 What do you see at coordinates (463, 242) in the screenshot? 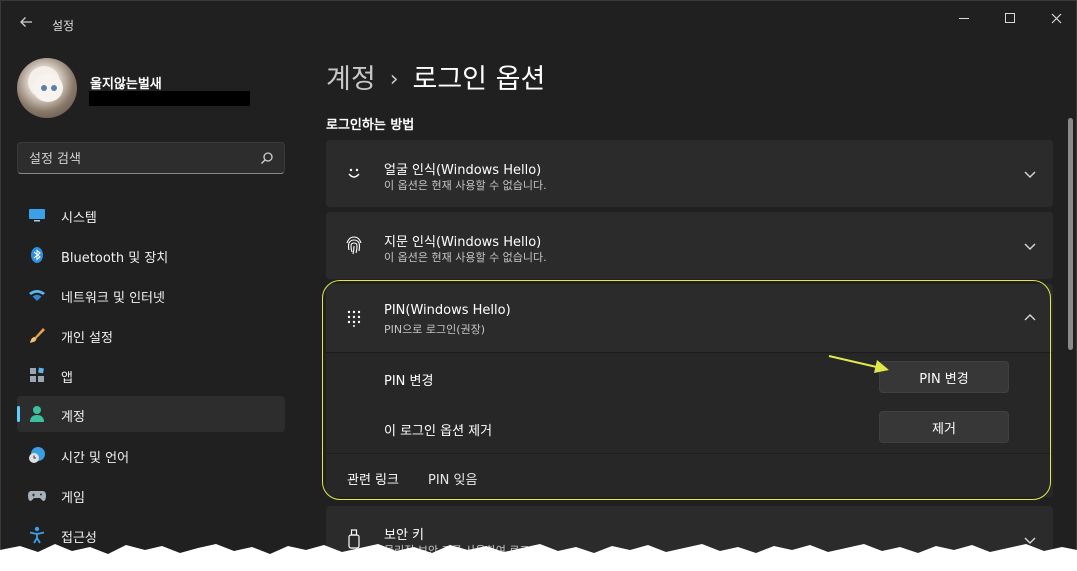
I see `card-title: 지문 인식(Windows Hello)` at bounding box center [463, 242].